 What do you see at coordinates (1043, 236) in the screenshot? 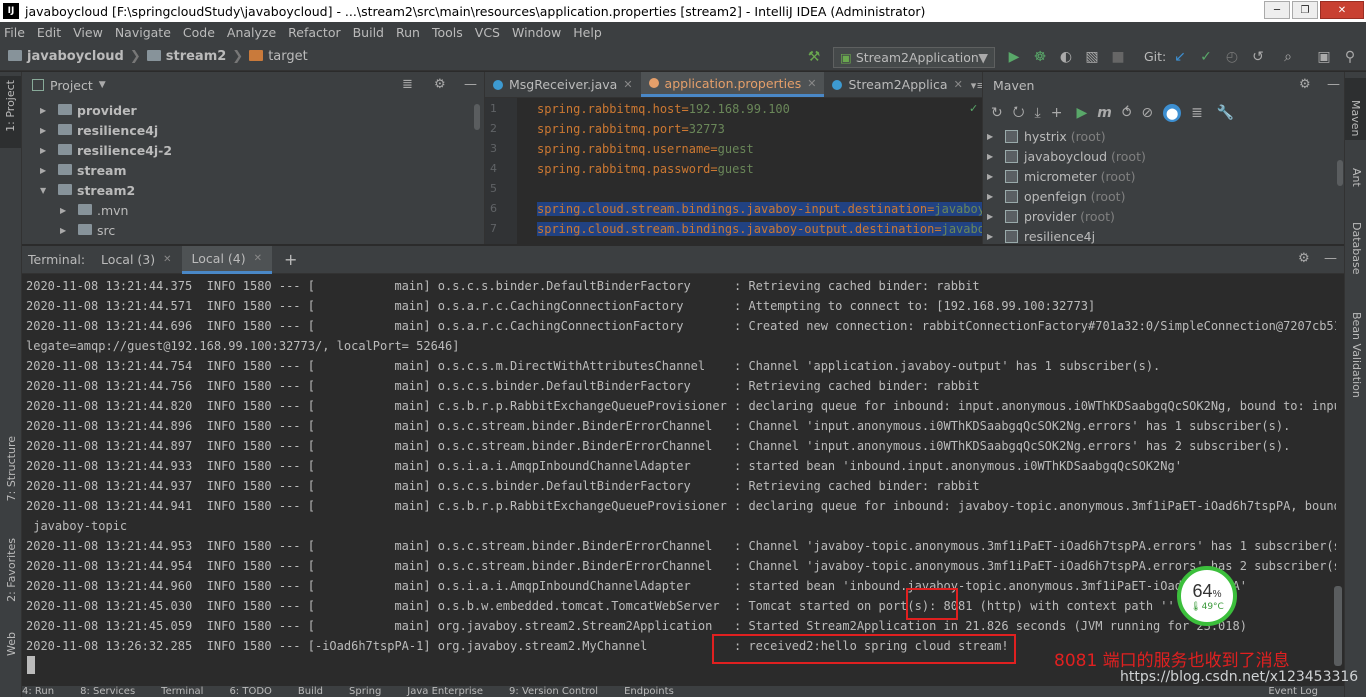
I see `maven-project-item: ▶ resilience4j` at bounding box center [1043, 236].